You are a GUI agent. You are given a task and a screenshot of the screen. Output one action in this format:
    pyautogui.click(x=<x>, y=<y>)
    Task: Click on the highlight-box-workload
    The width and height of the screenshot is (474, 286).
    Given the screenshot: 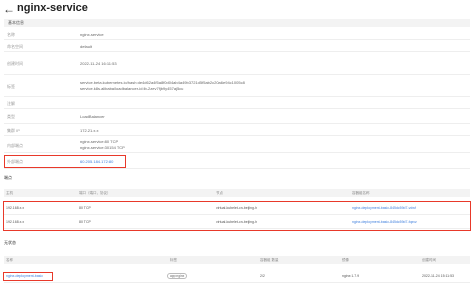 What is the action you would take?
    pyautogui.click(x=28, y=276)
    